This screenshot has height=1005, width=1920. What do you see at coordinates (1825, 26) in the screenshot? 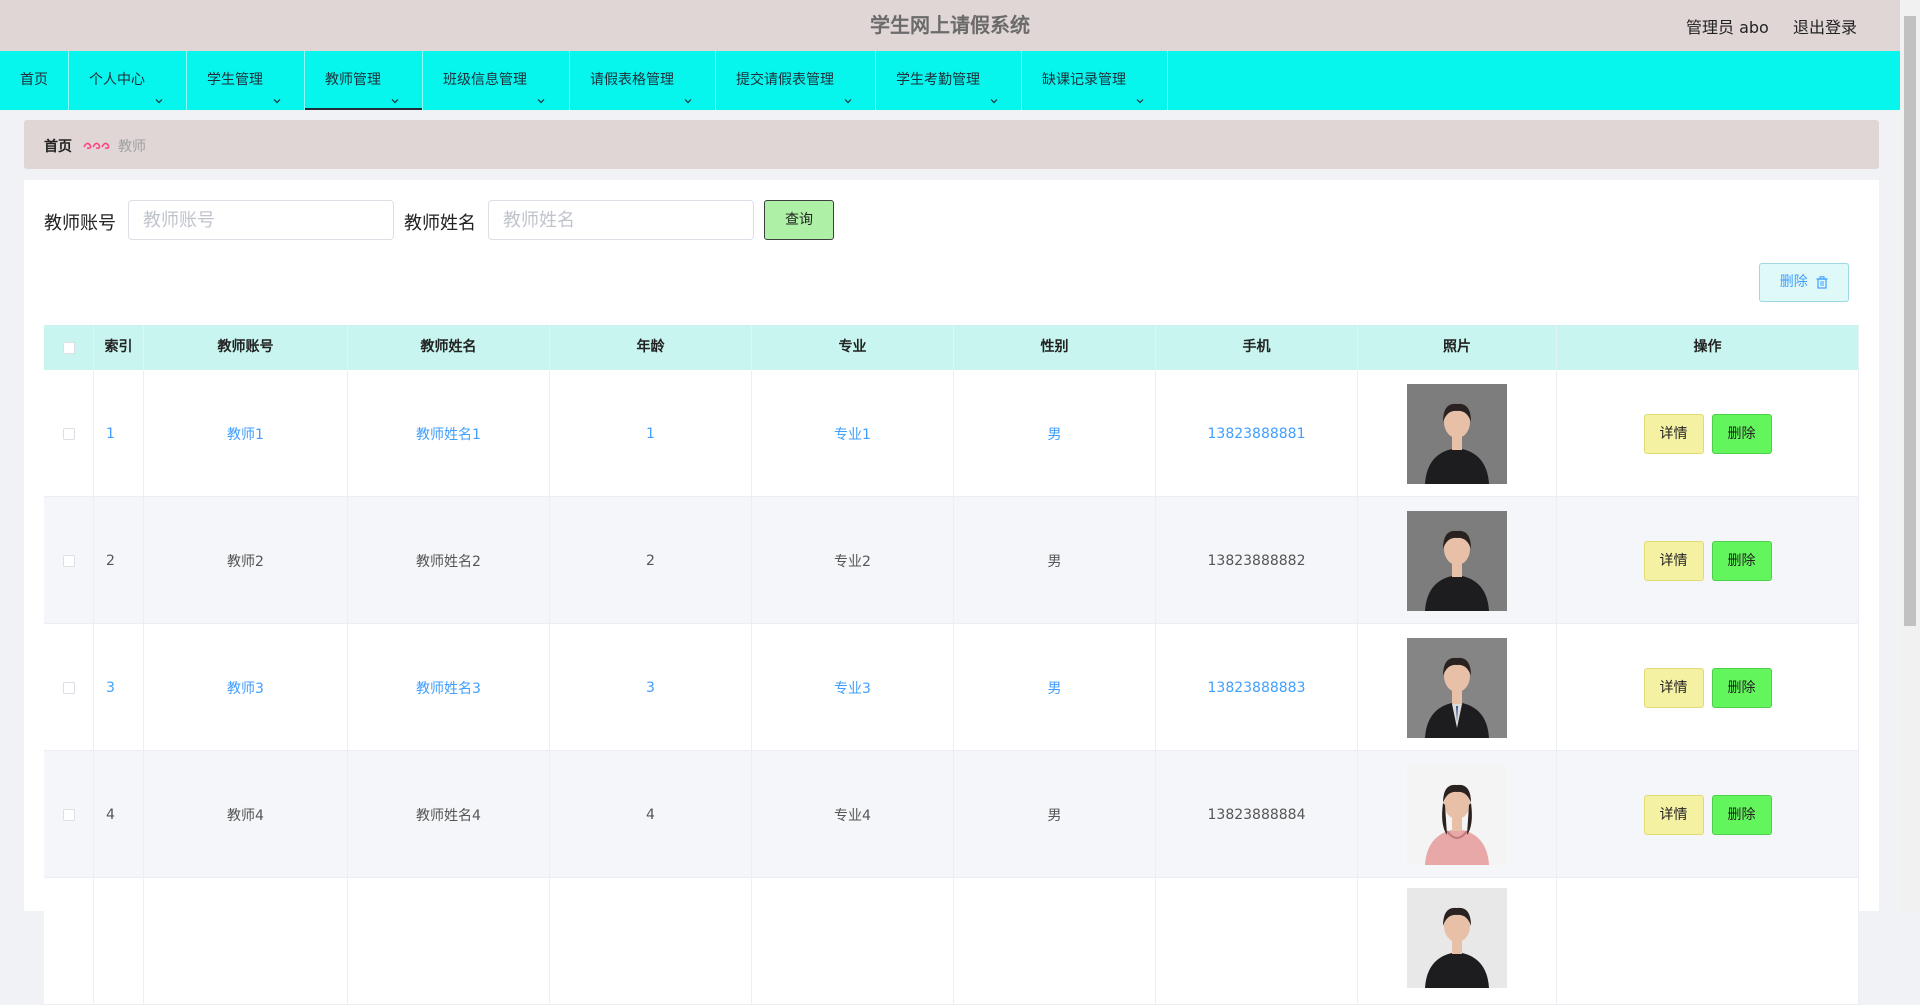
I see `logout-link: 退出登录` at bounding box center [1825, 26].